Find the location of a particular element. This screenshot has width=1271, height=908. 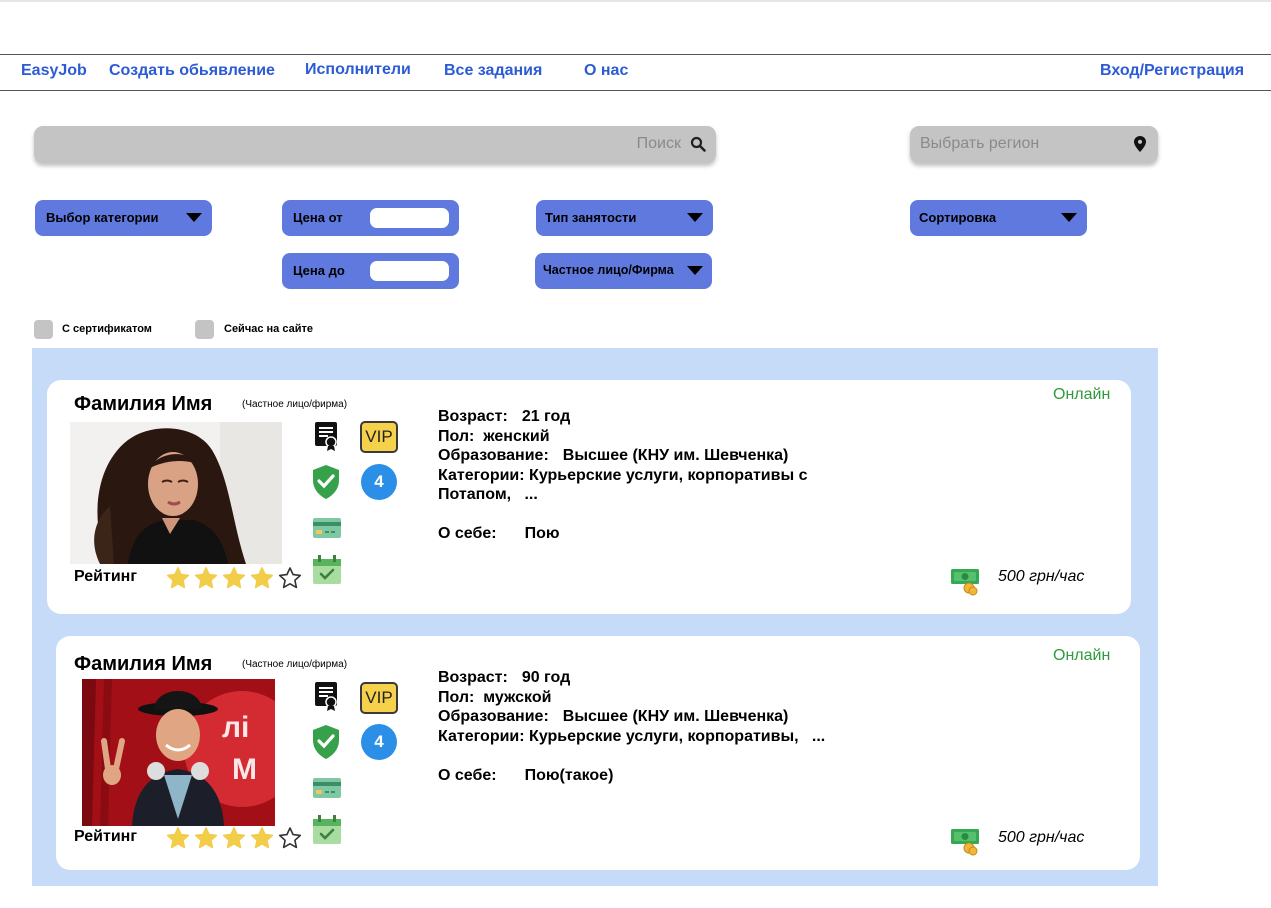

category-label: Выбор категории is located at coordinates (102, 217).